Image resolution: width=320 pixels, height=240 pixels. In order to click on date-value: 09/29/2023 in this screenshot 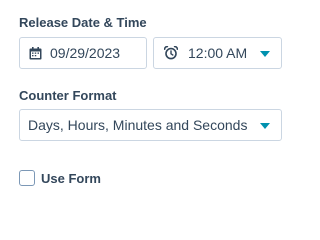, I will do `click(85, 53)`.